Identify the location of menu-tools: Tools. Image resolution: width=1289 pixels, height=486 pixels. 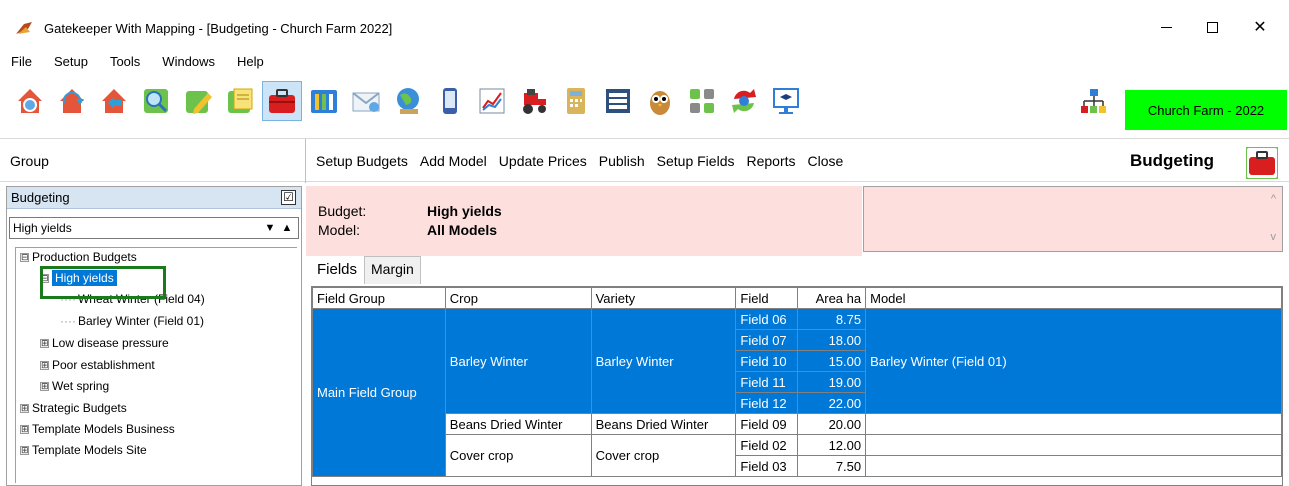
(125, 62).